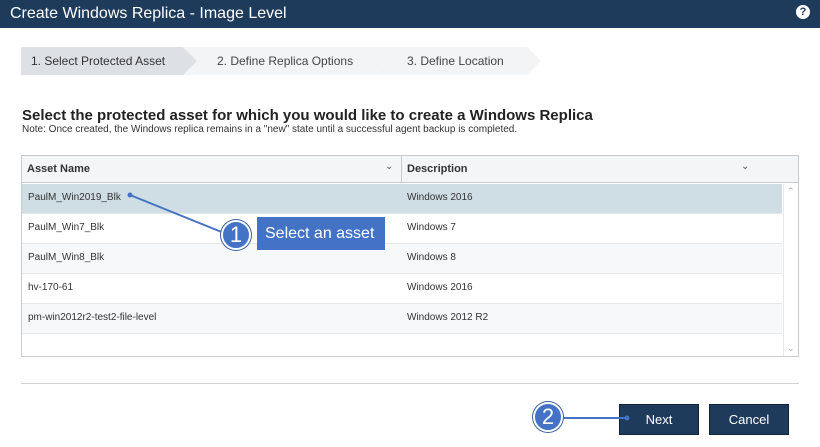  I want to click on step-define-replica-options: 2. Define Replica Options, so click(285, 61).